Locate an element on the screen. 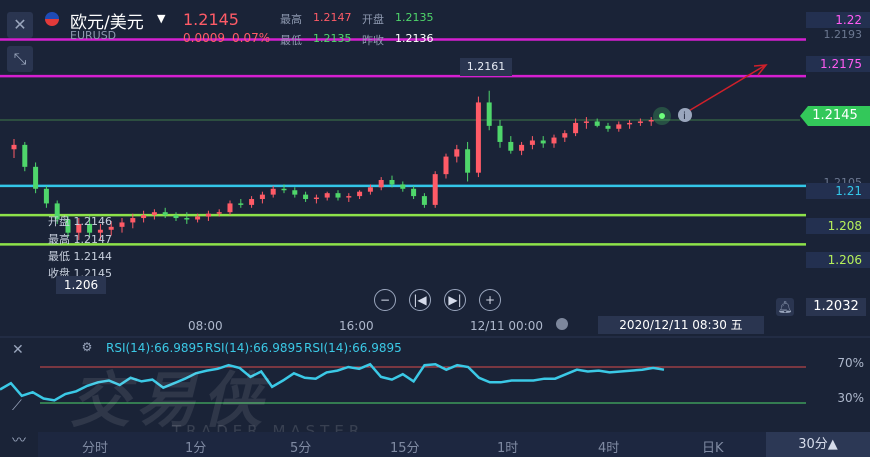  fullscreen-exit-button: ⤡ is located at coordinates (20, 59).